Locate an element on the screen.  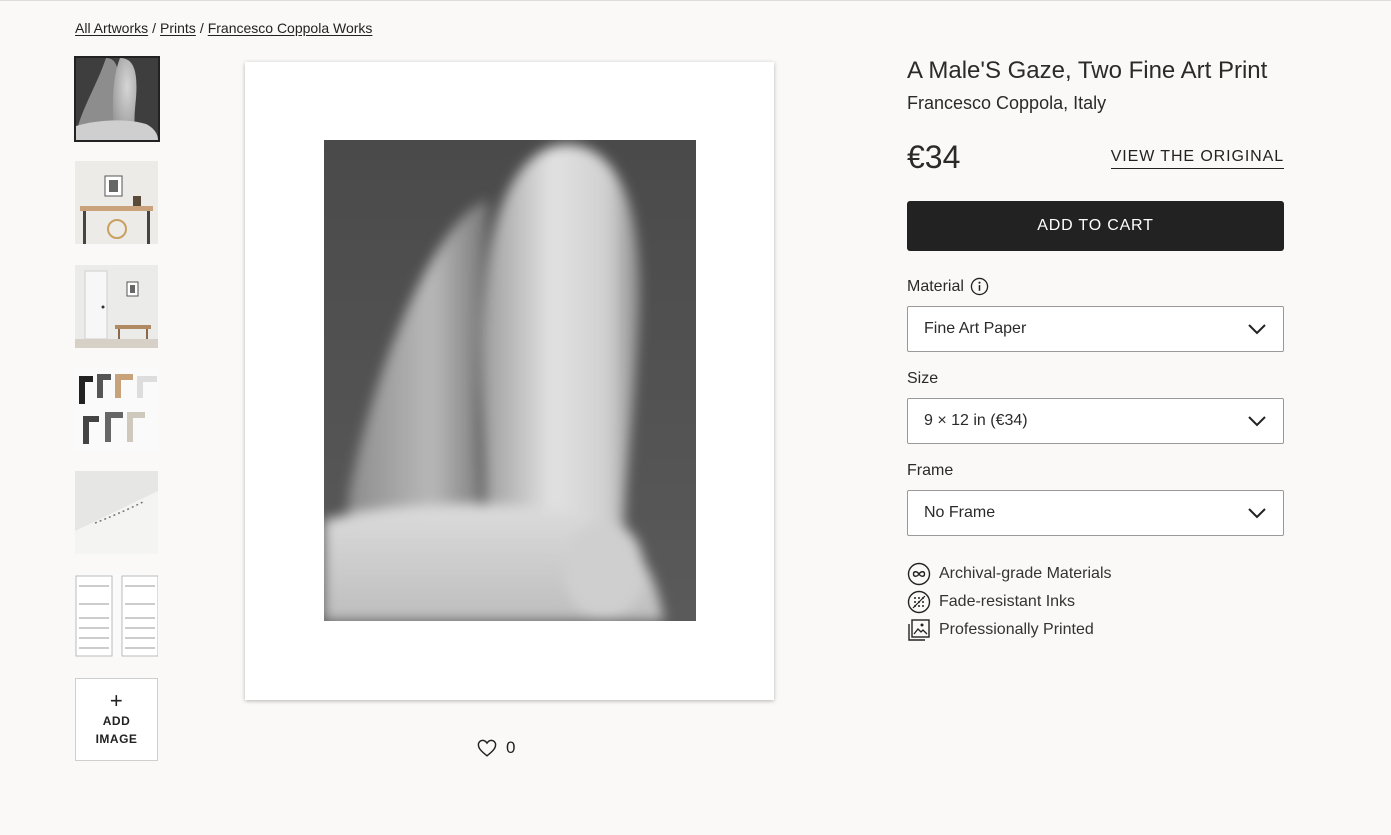
artwork-thumbnail-image is located at coordinates (117, 99).